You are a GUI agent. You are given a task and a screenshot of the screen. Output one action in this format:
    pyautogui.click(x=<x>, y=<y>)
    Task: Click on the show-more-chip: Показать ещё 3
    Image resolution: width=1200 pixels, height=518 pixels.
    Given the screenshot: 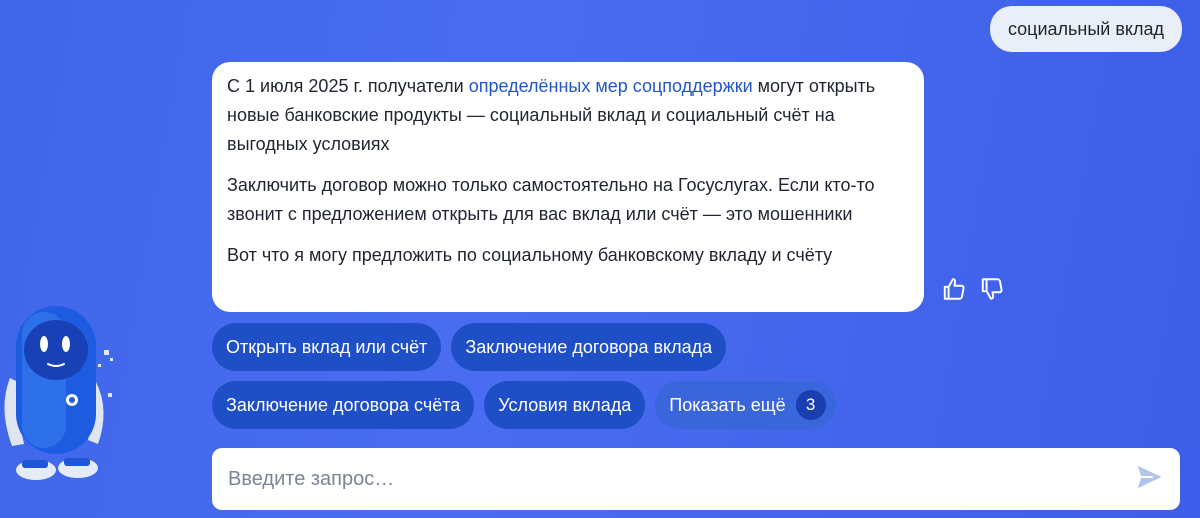 What is the action you would take?
    pyautogui.click(x=745, y=405)
    